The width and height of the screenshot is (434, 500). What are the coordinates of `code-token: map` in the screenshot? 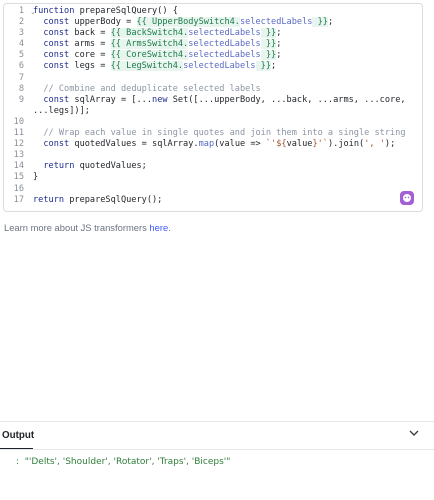 It's located at (206, 144).